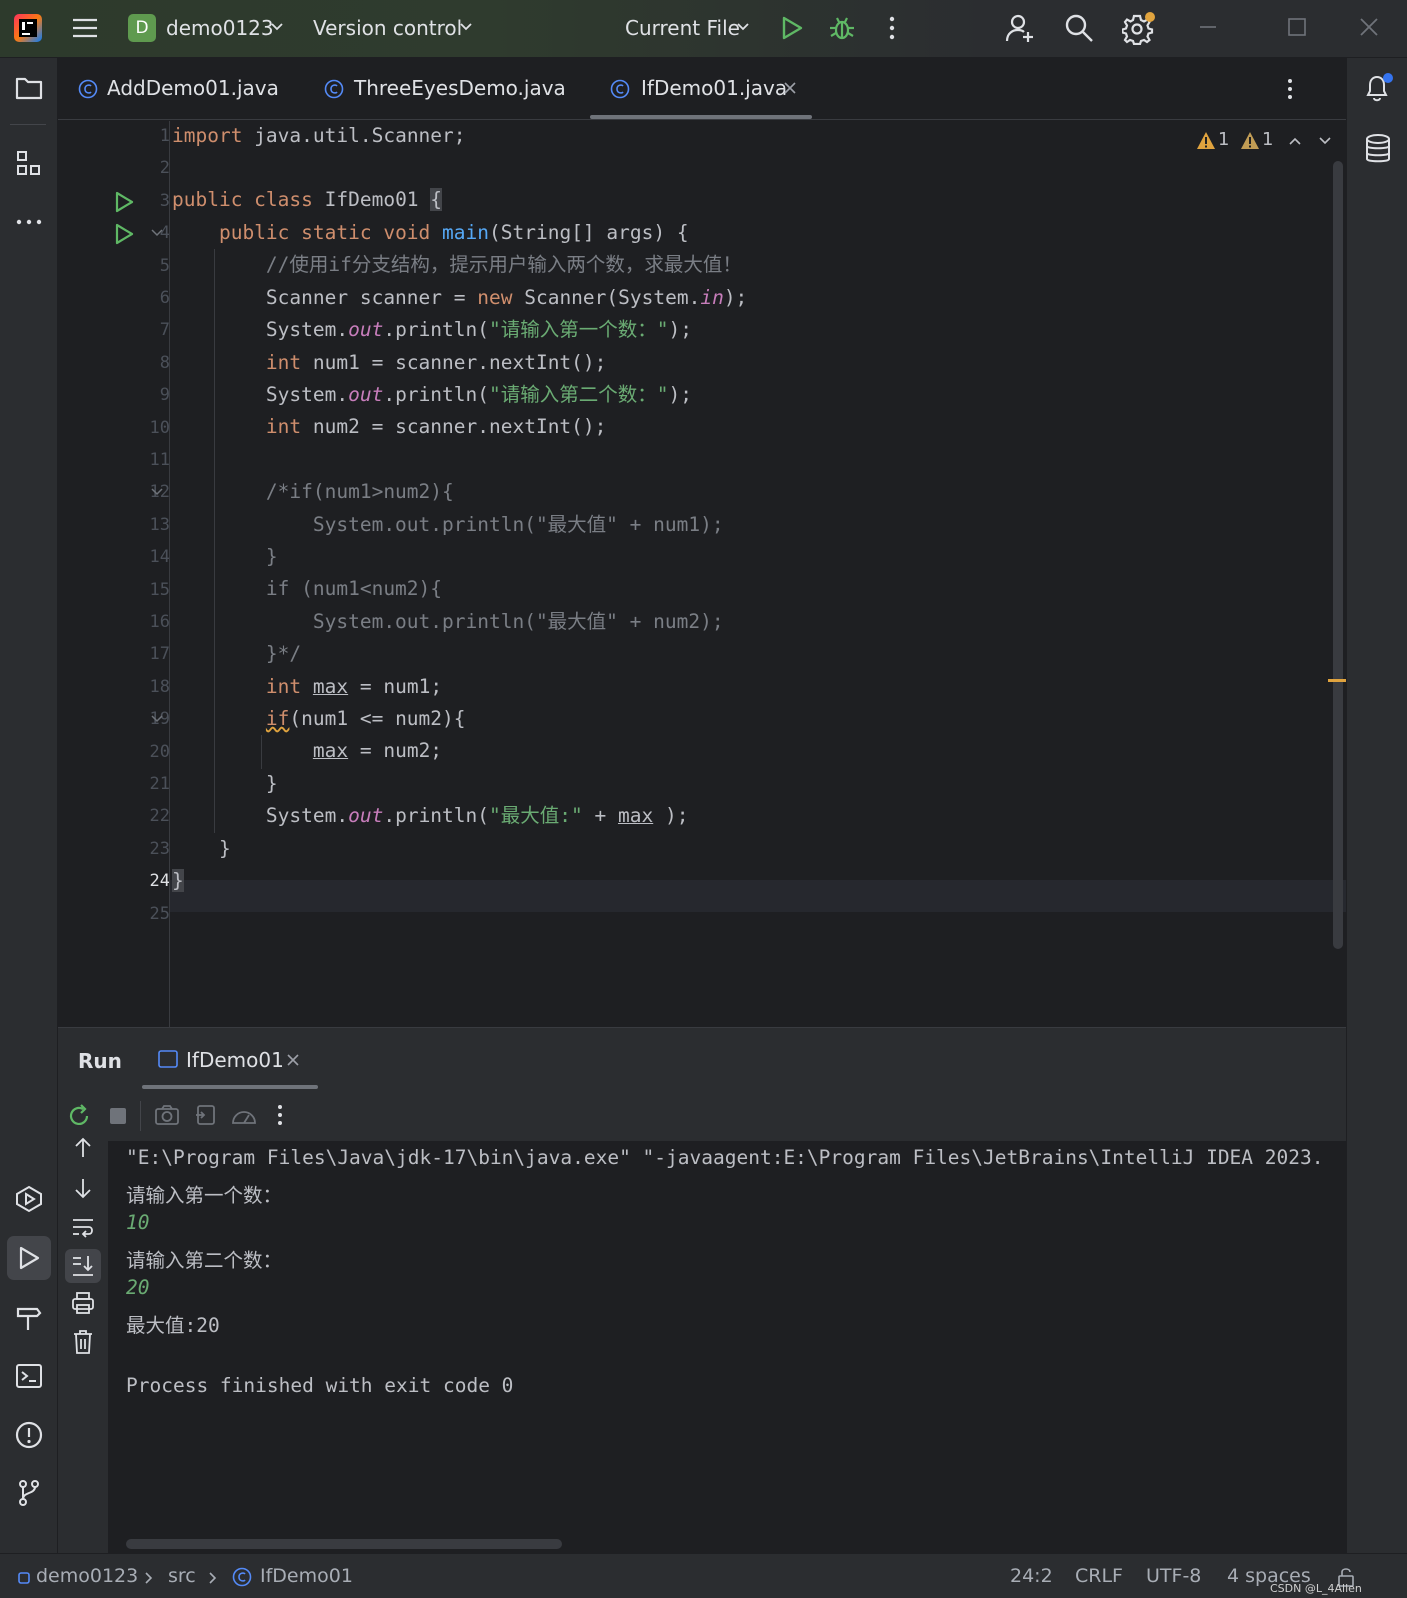 The width and height of the screenshot is (1407, 1598). I want to click on chevron-down-icon, so click(466, 27).